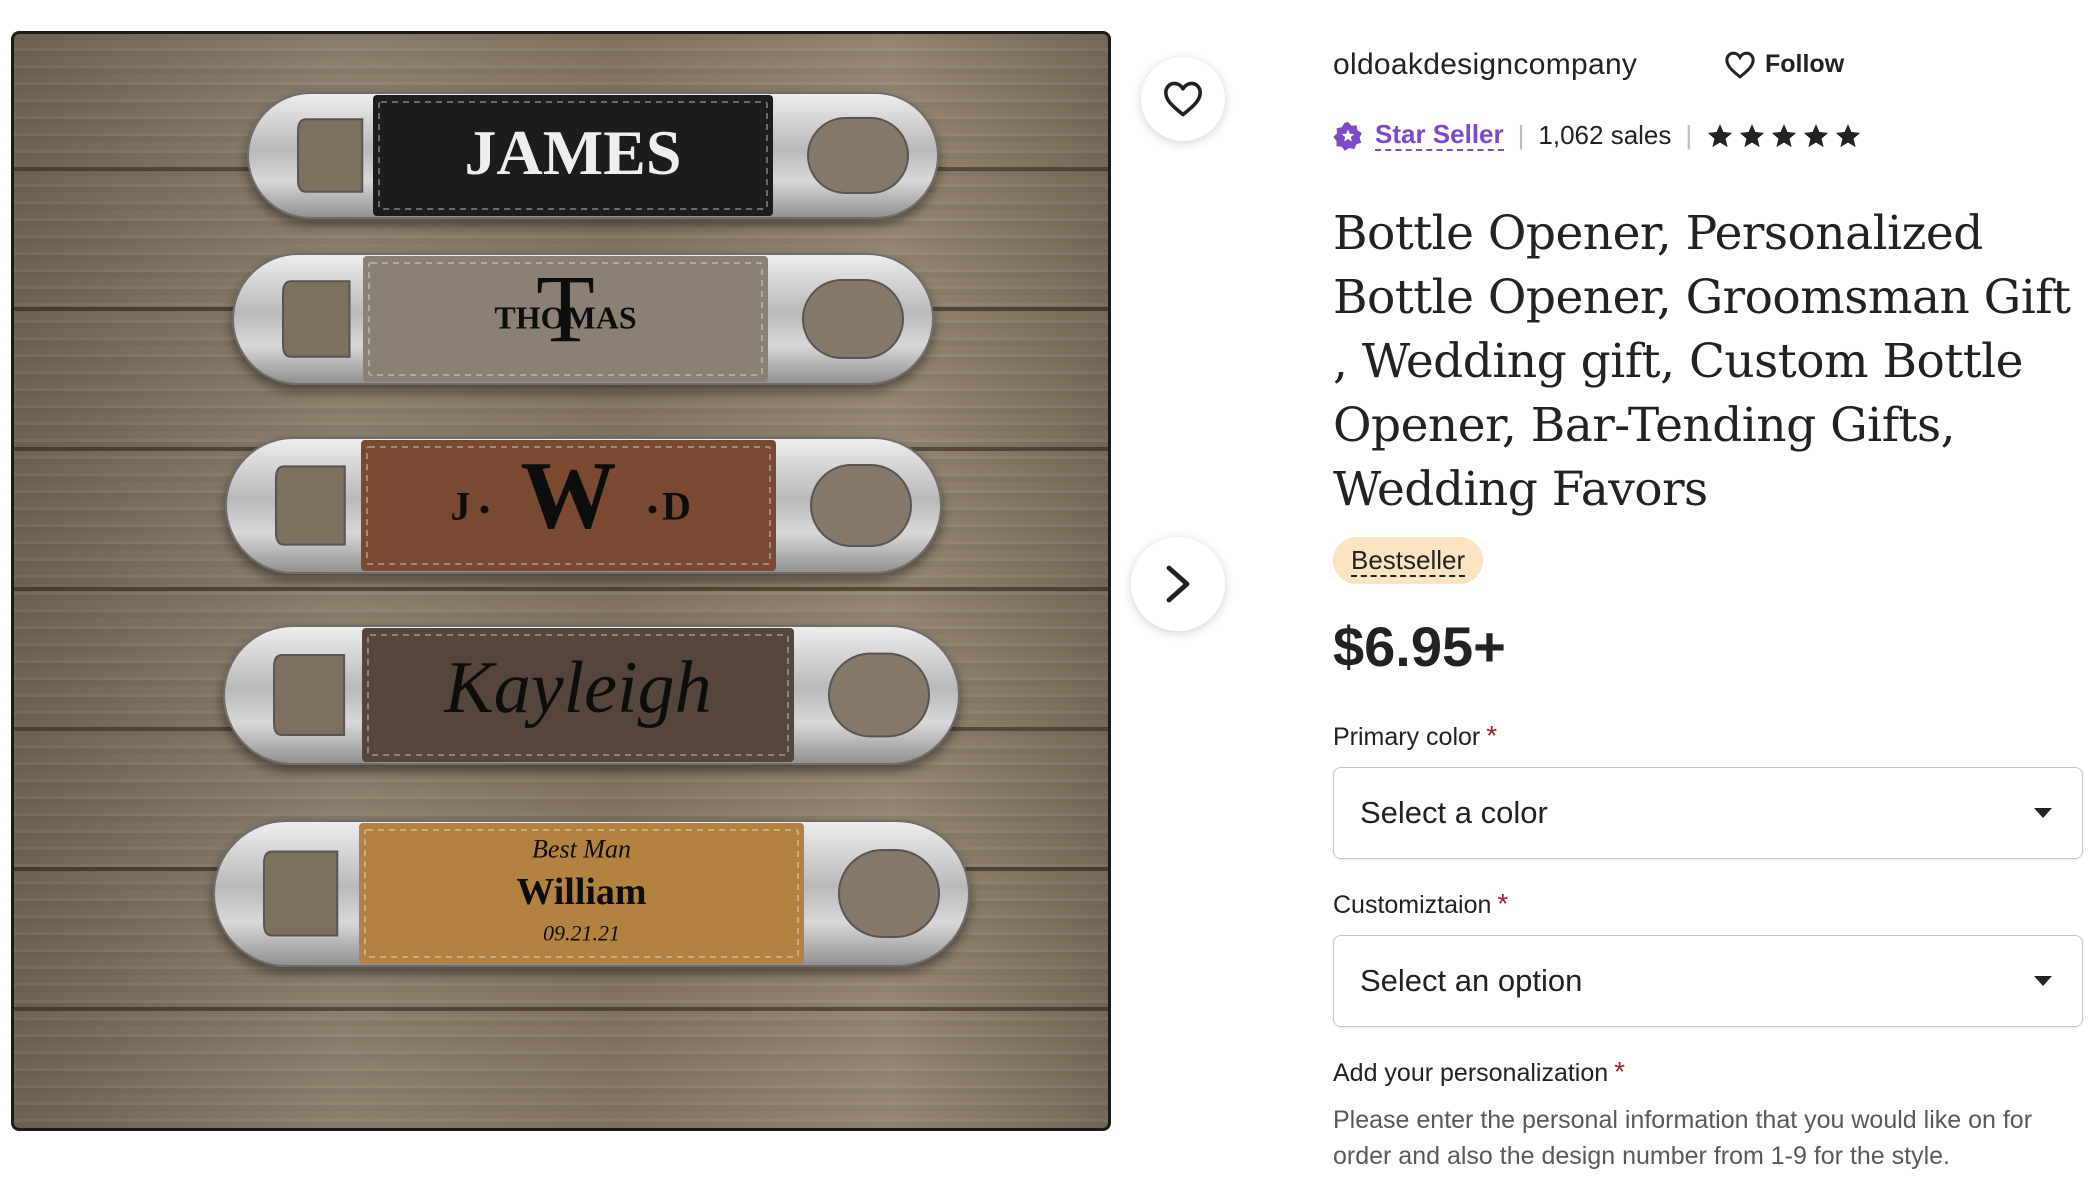 The height and width of the screenshot is (1180, 2097). I want to click on next-image-button, so click(1178, 584).